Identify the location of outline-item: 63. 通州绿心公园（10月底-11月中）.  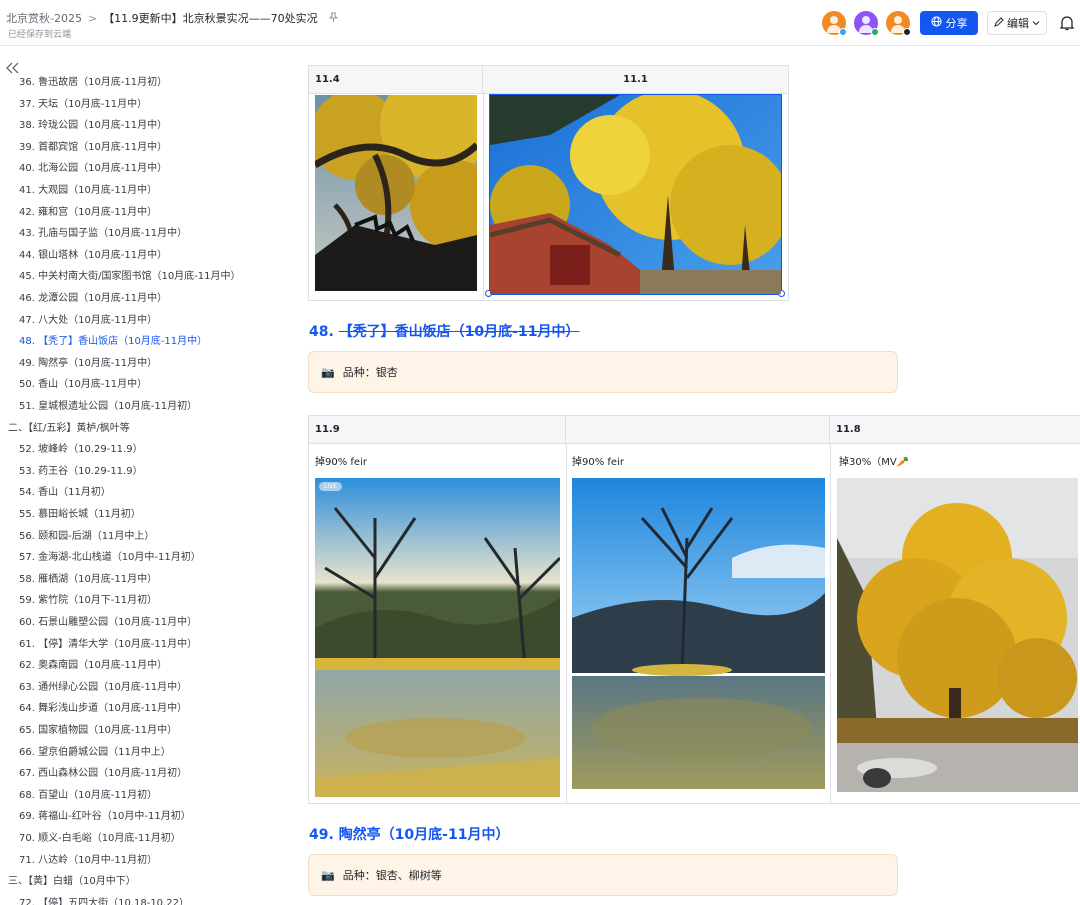
(103, 687).